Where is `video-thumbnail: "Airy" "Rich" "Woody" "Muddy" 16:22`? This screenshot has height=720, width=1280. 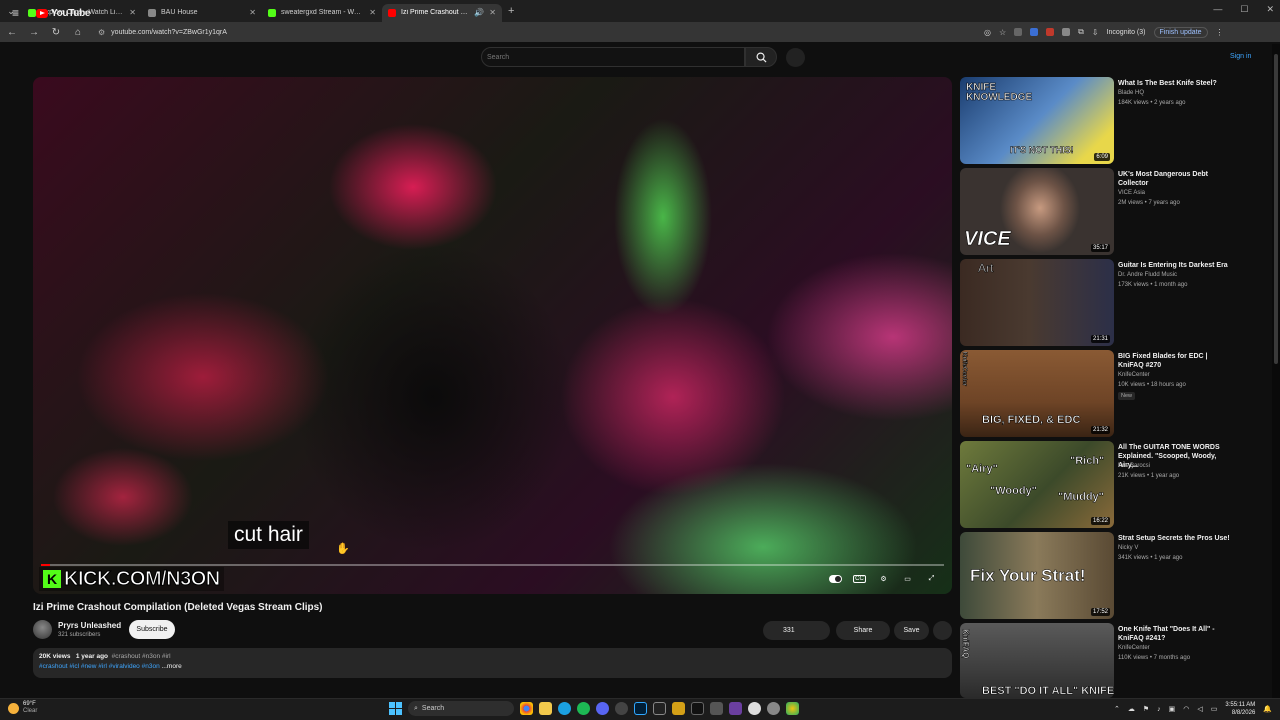 video-thumbnail: "Airy" "Rich" "Woody" "Muddy" 16:22 is located at coordinates (1037, 484).